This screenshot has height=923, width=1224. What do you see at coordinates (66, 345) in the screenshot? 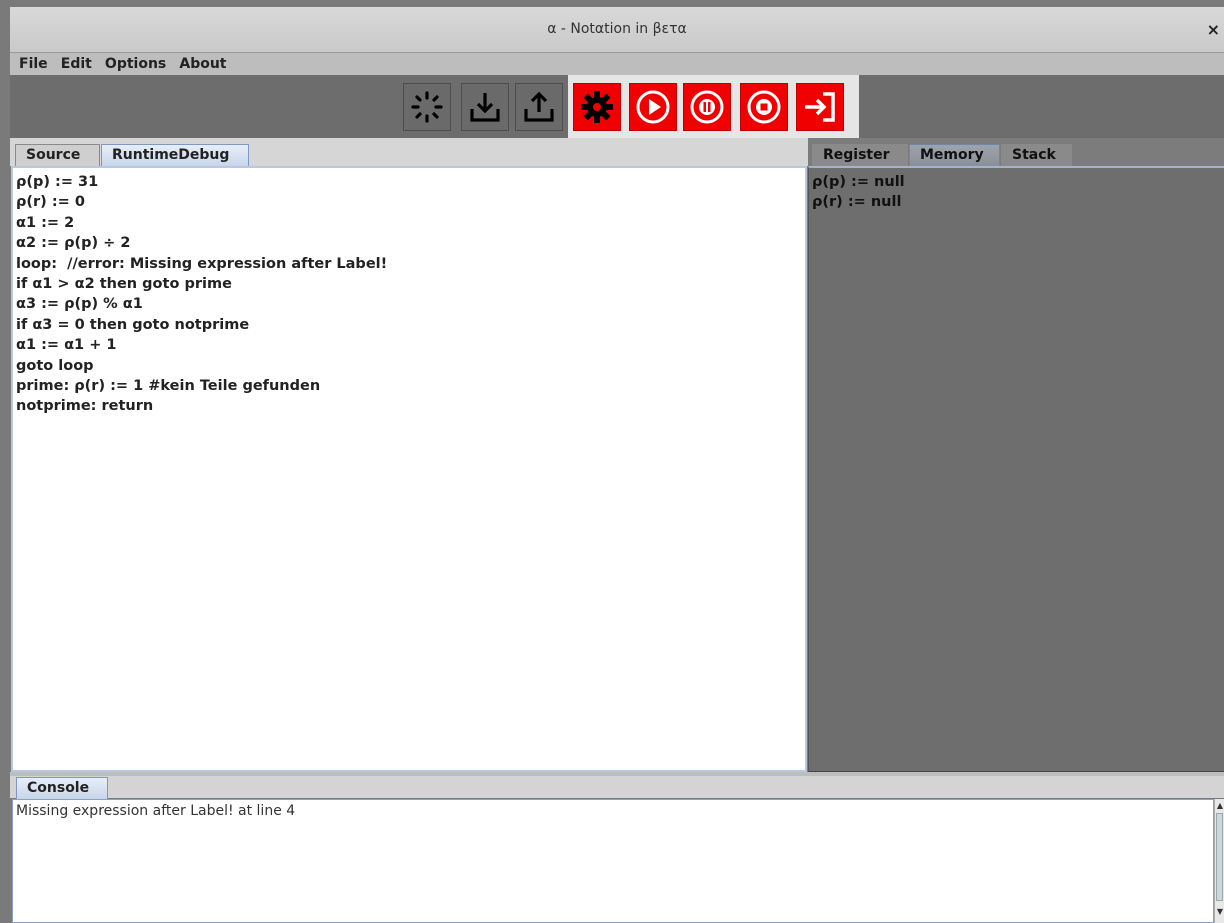
I see `code-line: α1 := α1 + 1` at bounding box center [66, 345].